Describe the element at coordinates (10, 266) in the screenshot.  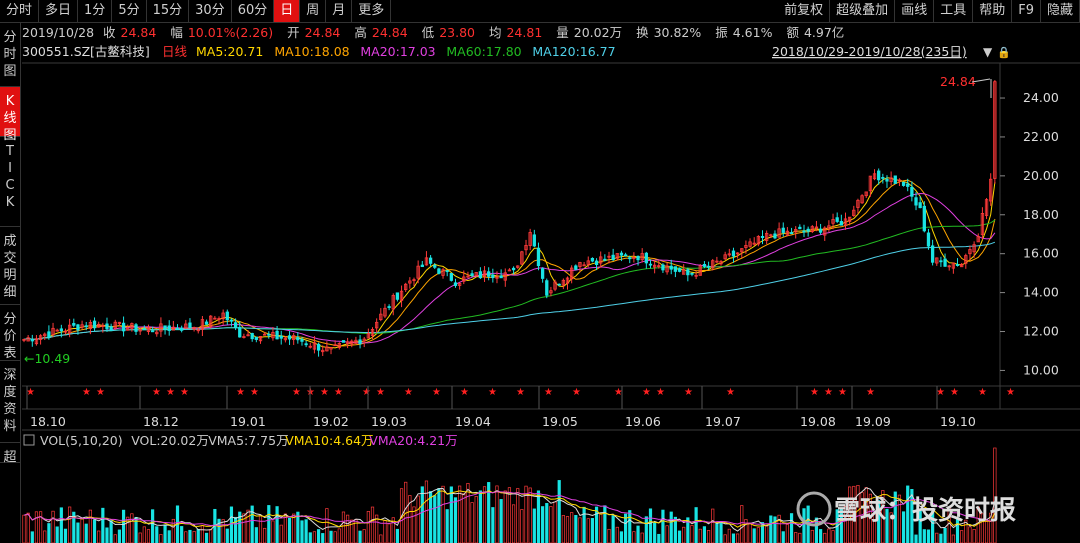
I see `sidebar-tab-3: 成交明细` at that location.